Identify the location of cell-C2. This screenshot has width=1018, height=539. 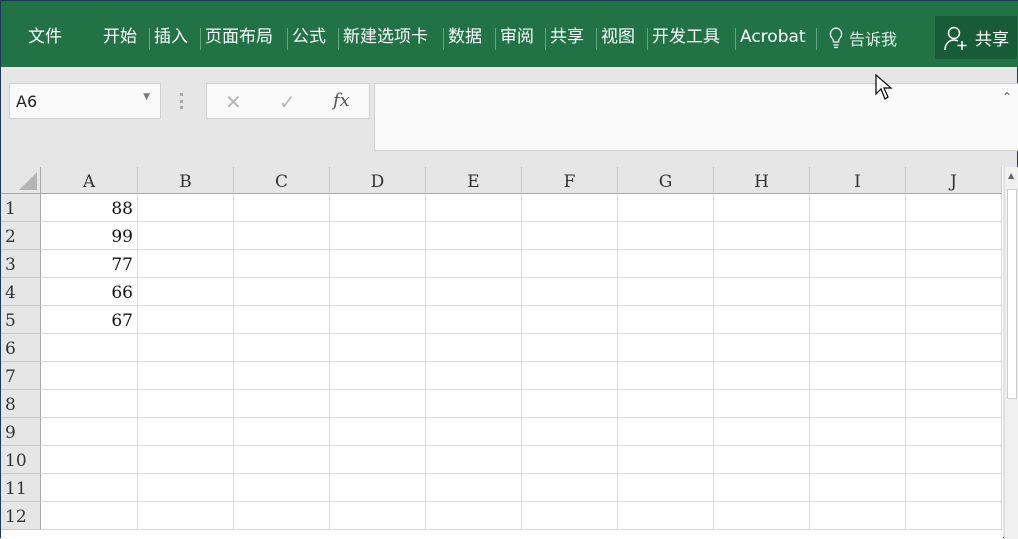
(282, 236).